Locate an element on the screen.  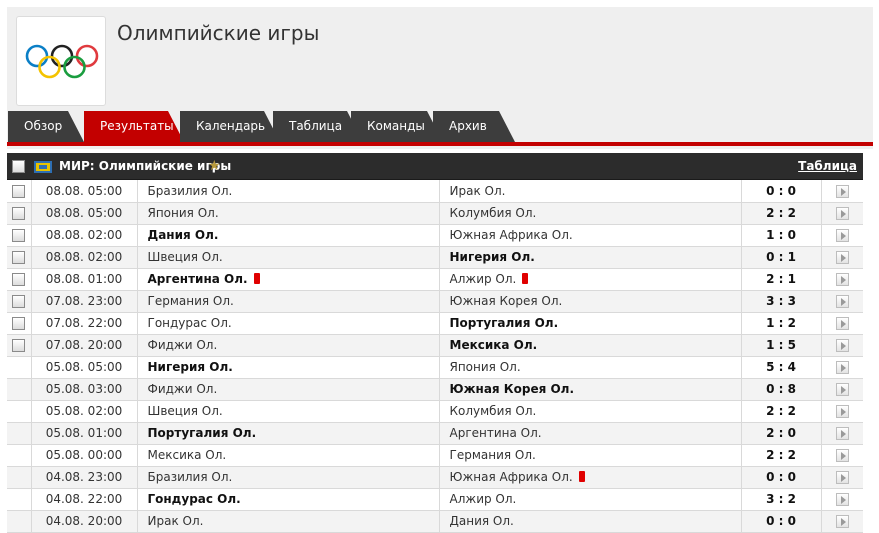
match-row: 08.08. 01:00 Аргентина Ол. Алжир Ол. 2 : 1 is located at coordinates (435, 279).